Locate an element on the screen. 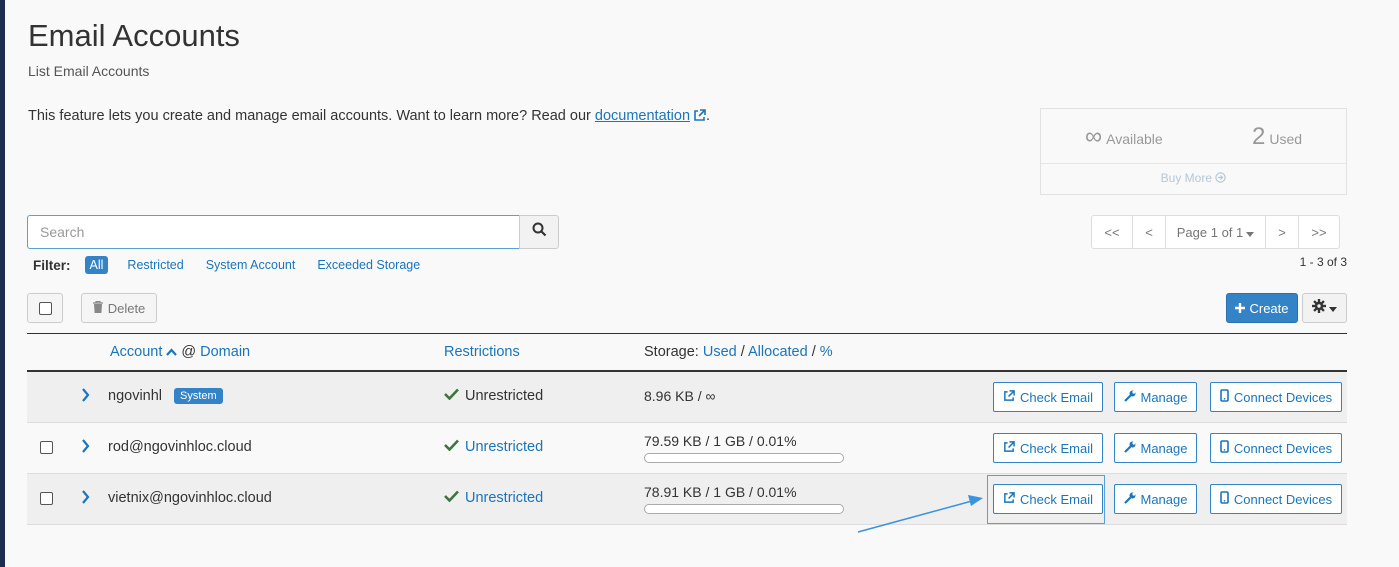 This screenshot has height=567, width=1399. storage-label: Storage: is located at coordinates (671, 352).